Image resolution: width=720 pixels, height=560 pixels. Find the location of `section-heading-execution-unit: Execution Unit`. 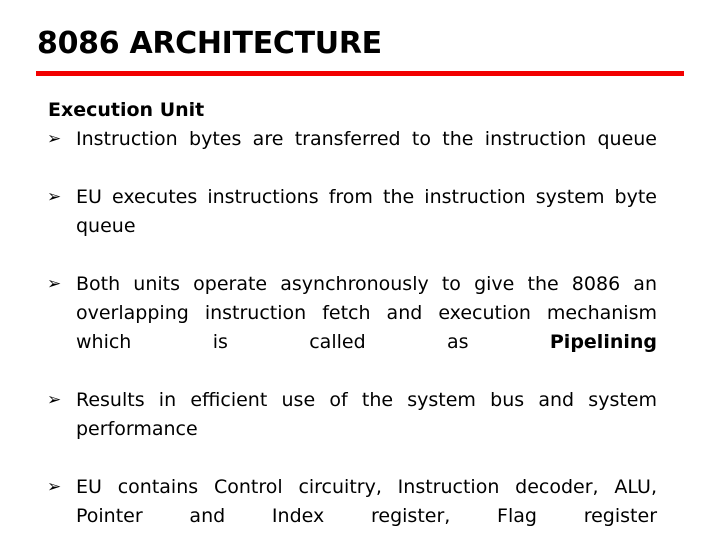

section-heading-execution-unit: Execution Unit is located at coordinates (126, 110).